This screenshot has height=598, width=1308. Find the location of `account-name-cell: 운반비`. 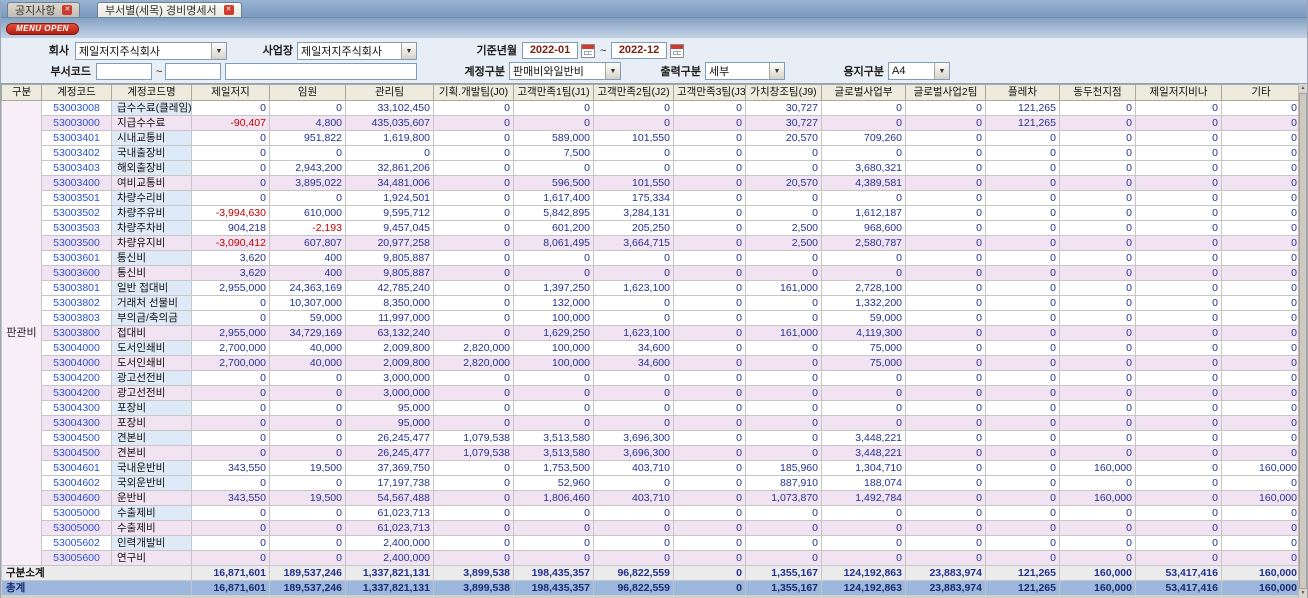

account-name-cell: 운반비 is located at coordinates (151, 498).